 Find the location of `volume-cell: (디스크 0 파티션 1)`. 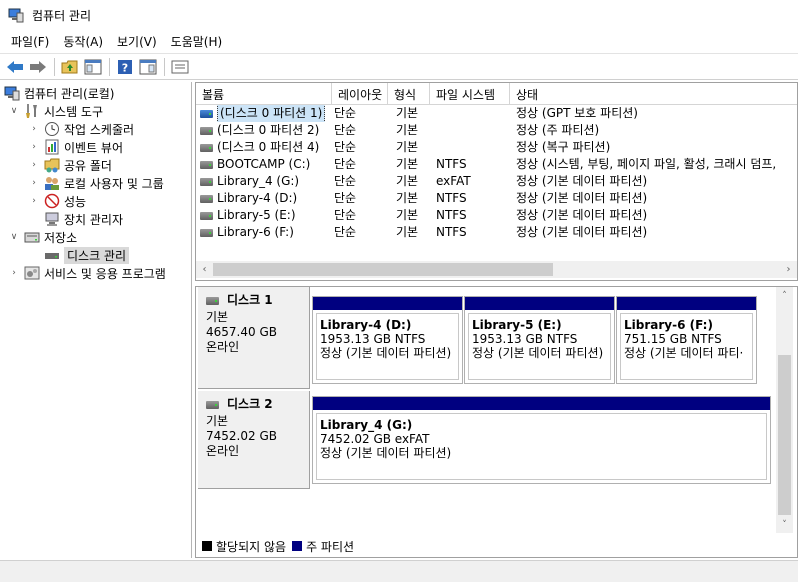

volume-cell: (디스크 0 파티션 1) is located at coordinates (264, 113).